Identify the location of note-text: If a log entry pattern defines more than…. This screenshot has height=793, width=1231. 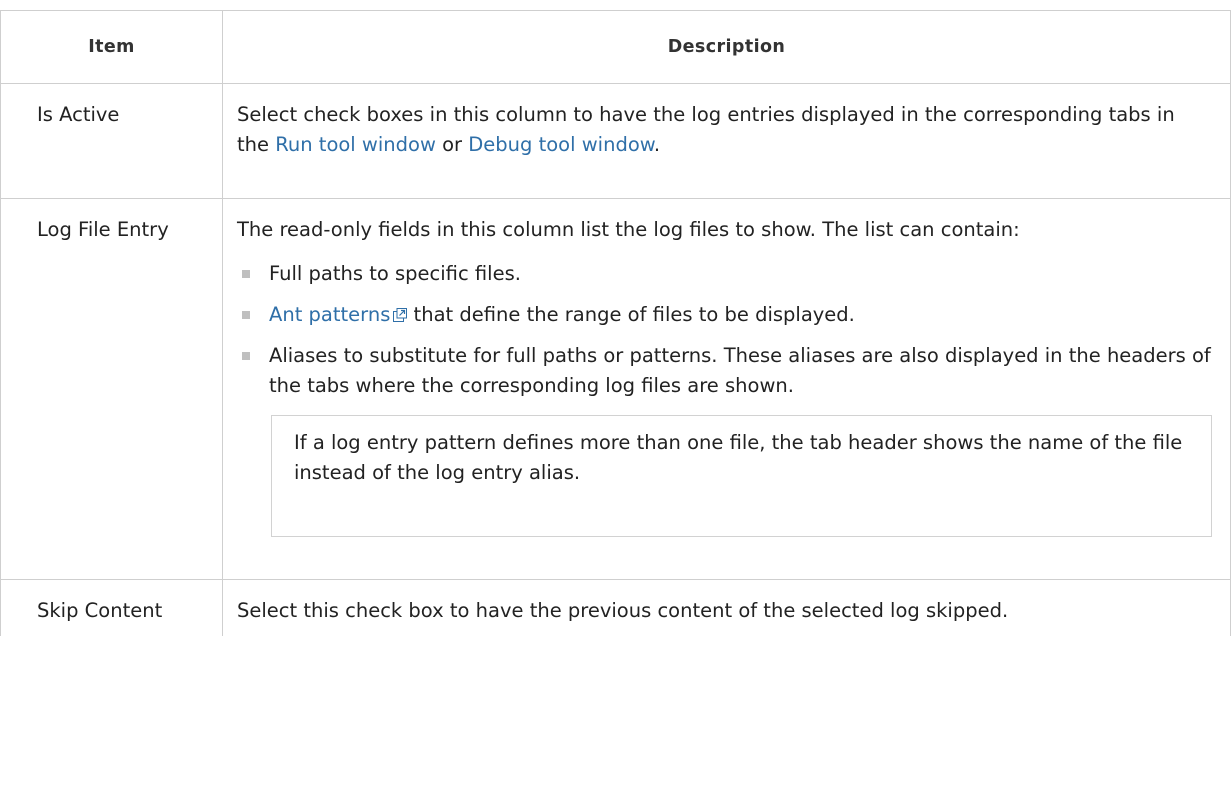
(738, 457).